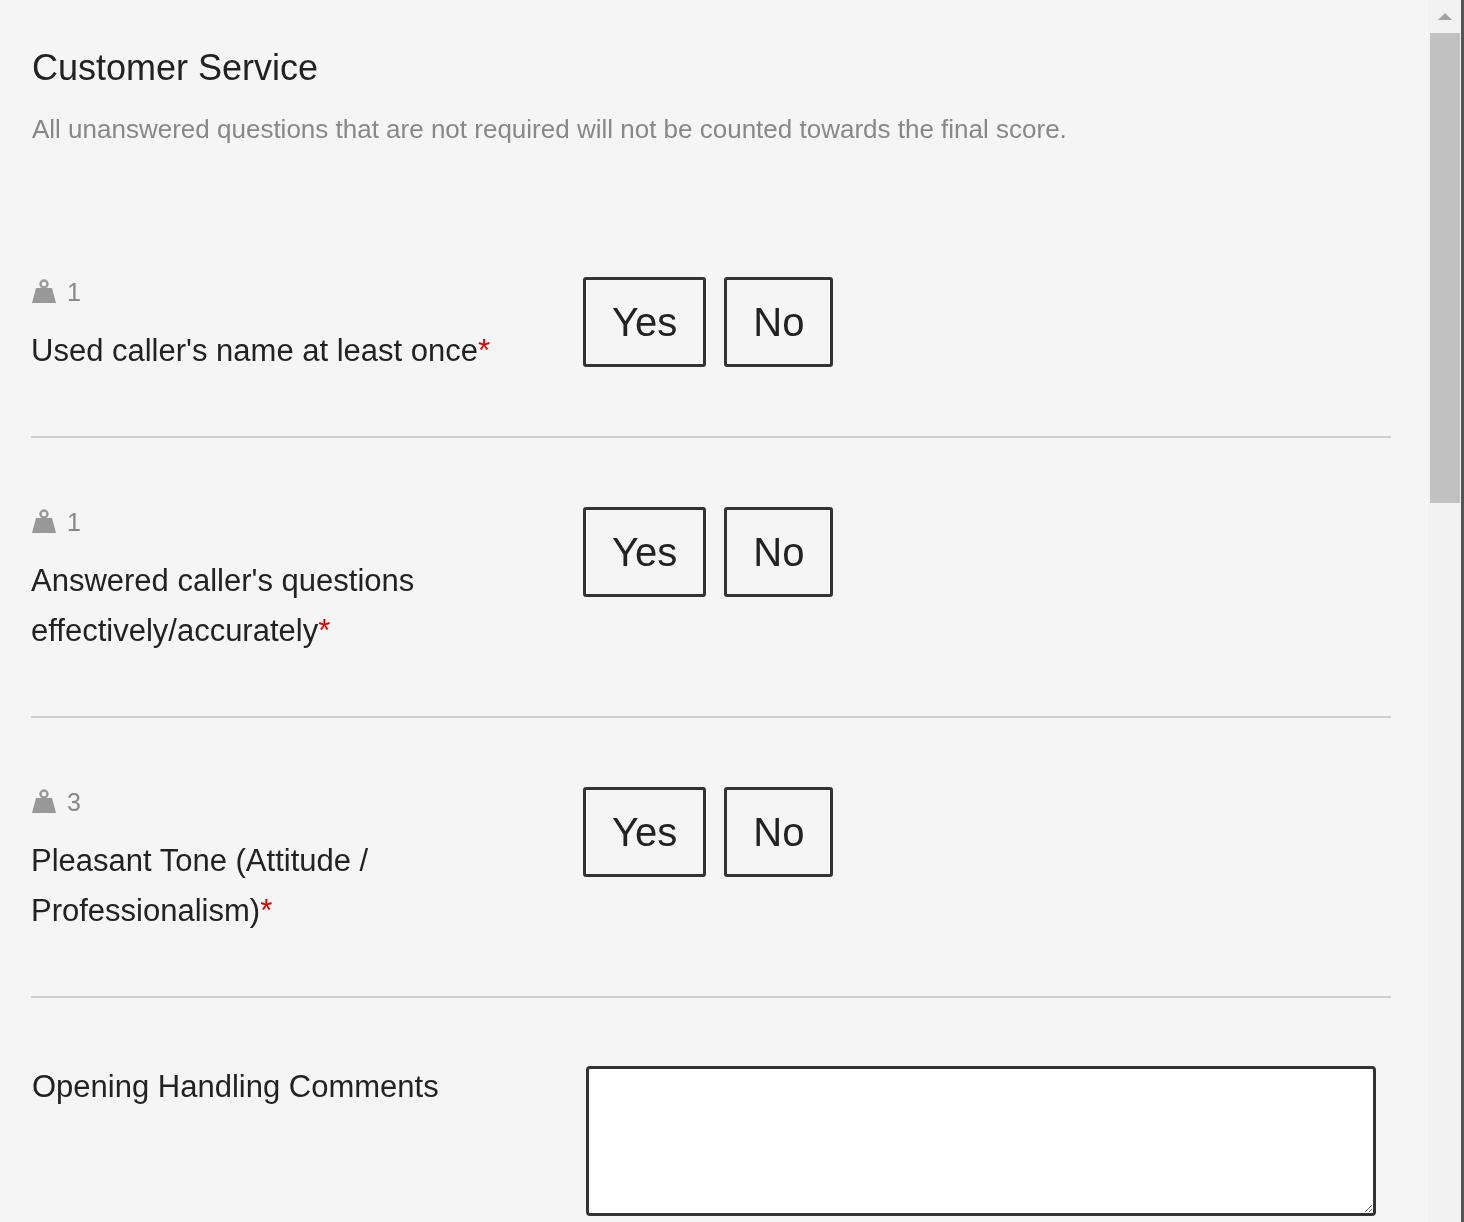 This screenshot has height=1222, width=1464. Describe the element at coordinates (223, 606) in the screenshot. I see `question-text: Answered caller's questions effectively/accurately*` at that location.